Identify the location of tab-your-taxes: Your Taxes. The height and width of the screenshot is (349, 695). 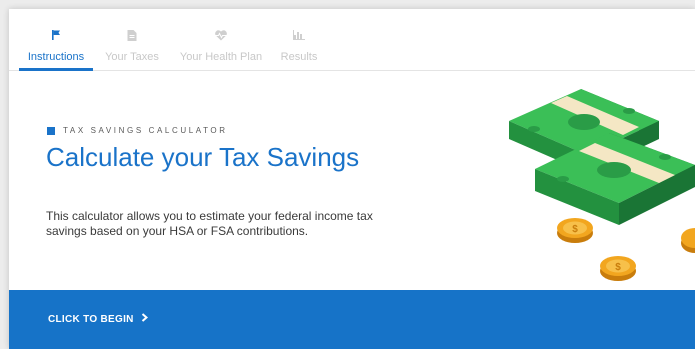
(132, 39).